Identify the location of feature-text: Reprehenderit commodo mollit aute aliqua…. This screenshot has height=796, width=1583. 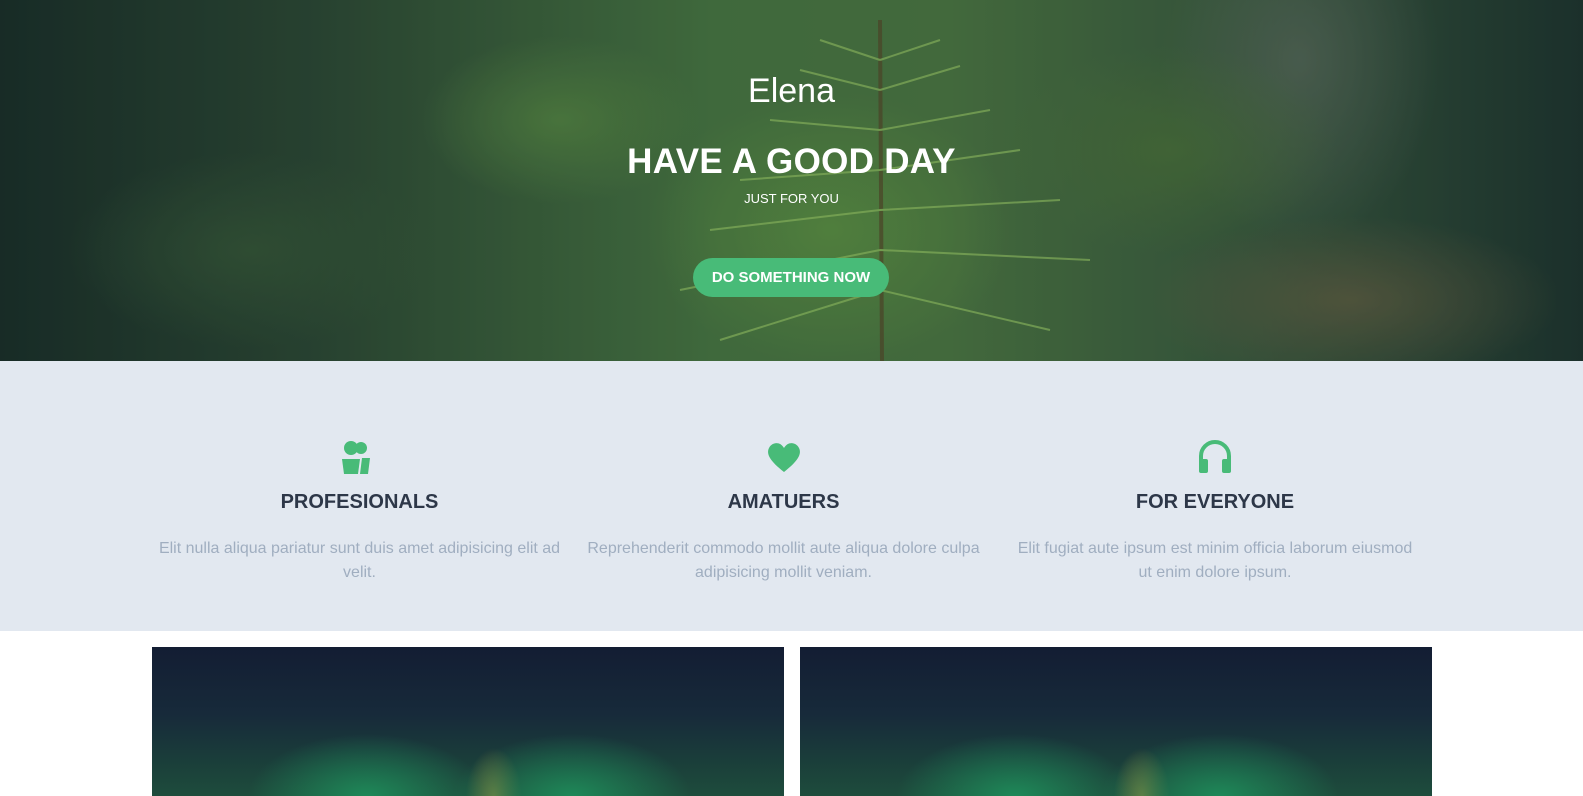
(783, 560).